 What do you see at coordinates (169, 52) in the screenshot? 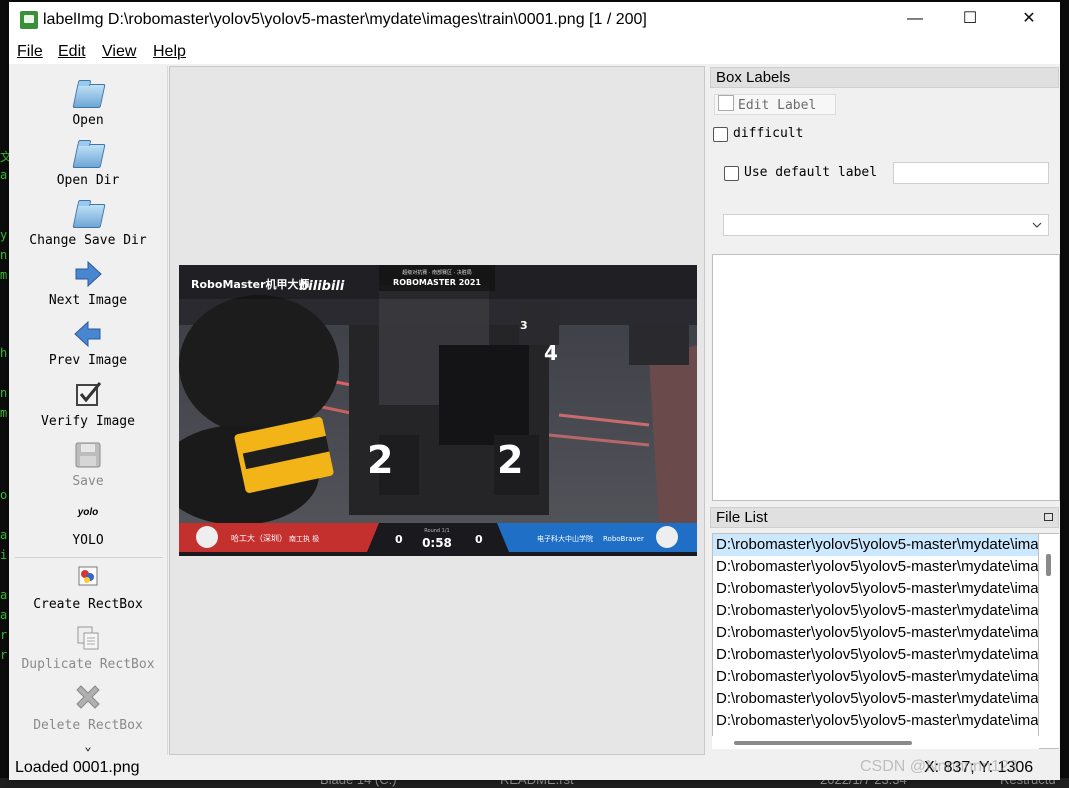
I see `menu-help: Help` at bounding box center [169, 52].